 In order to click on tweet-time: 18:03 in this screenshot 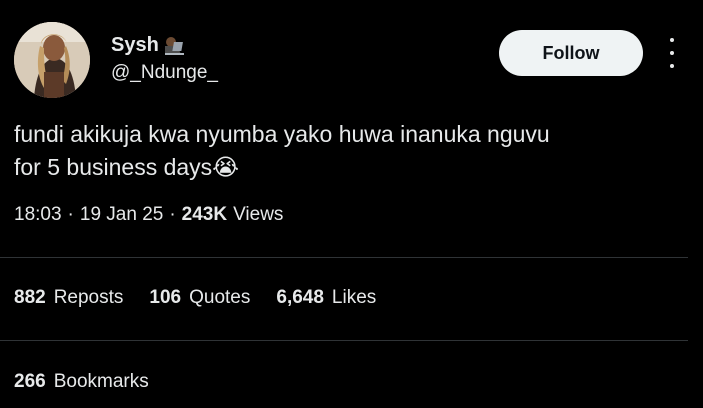, I will do `click(38, 215)`.